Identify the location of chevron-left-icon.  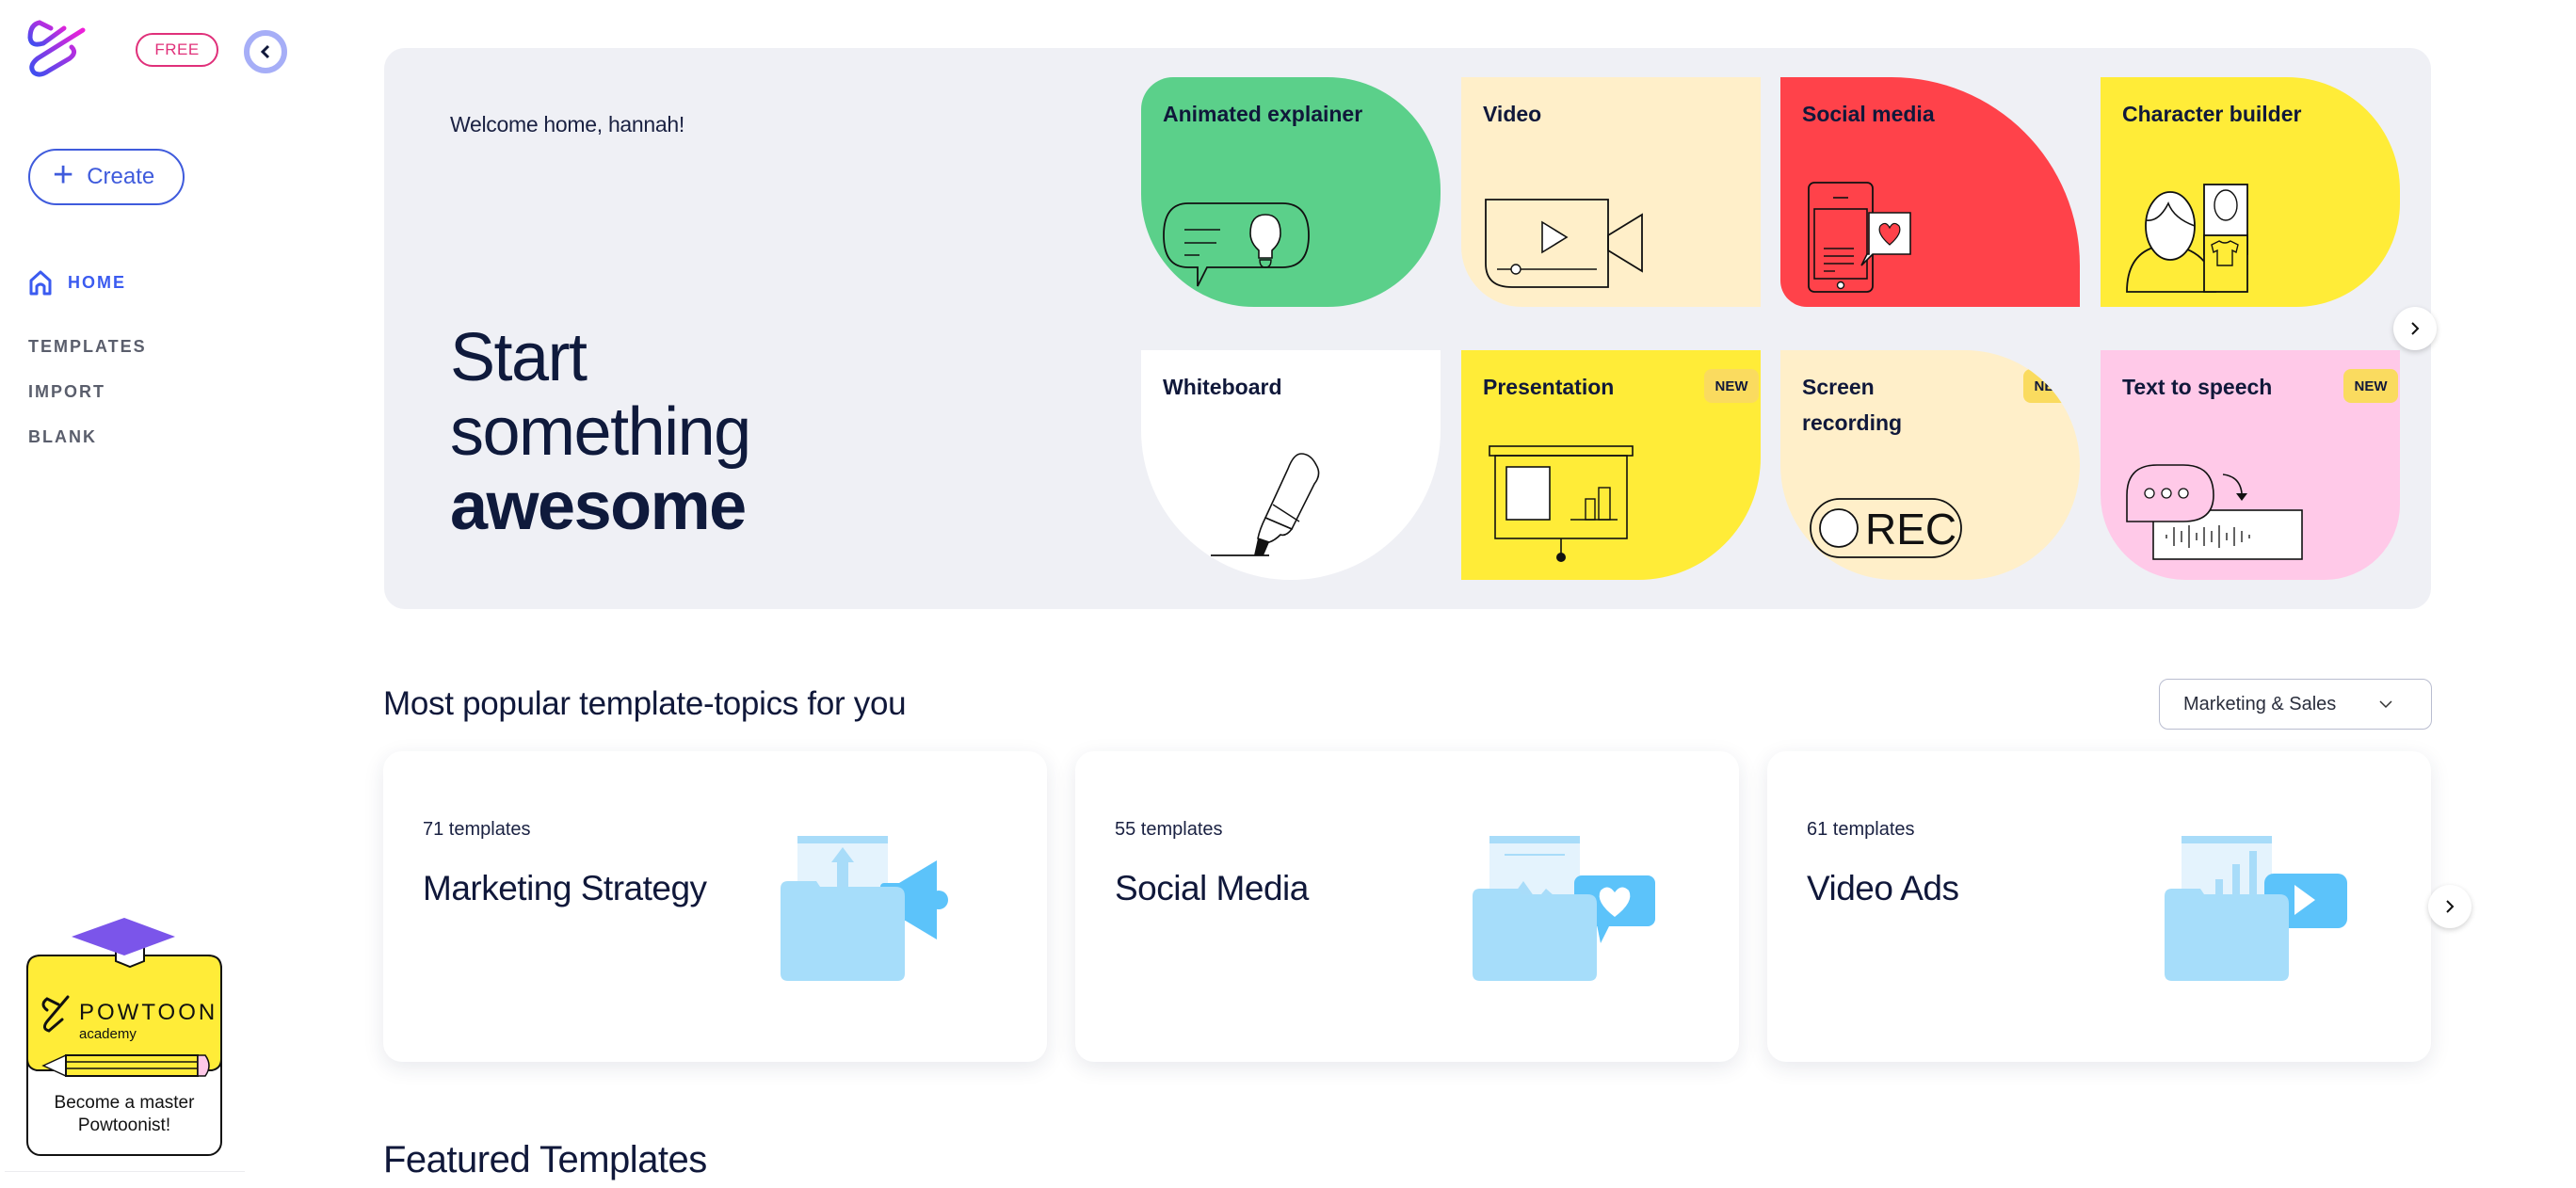
(265, 51).